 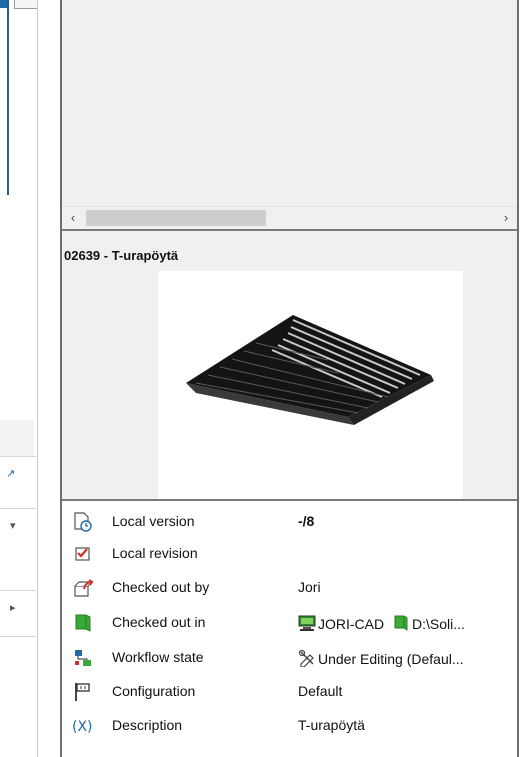 I want to click on property-label: Description, so click(x=147, y=725).